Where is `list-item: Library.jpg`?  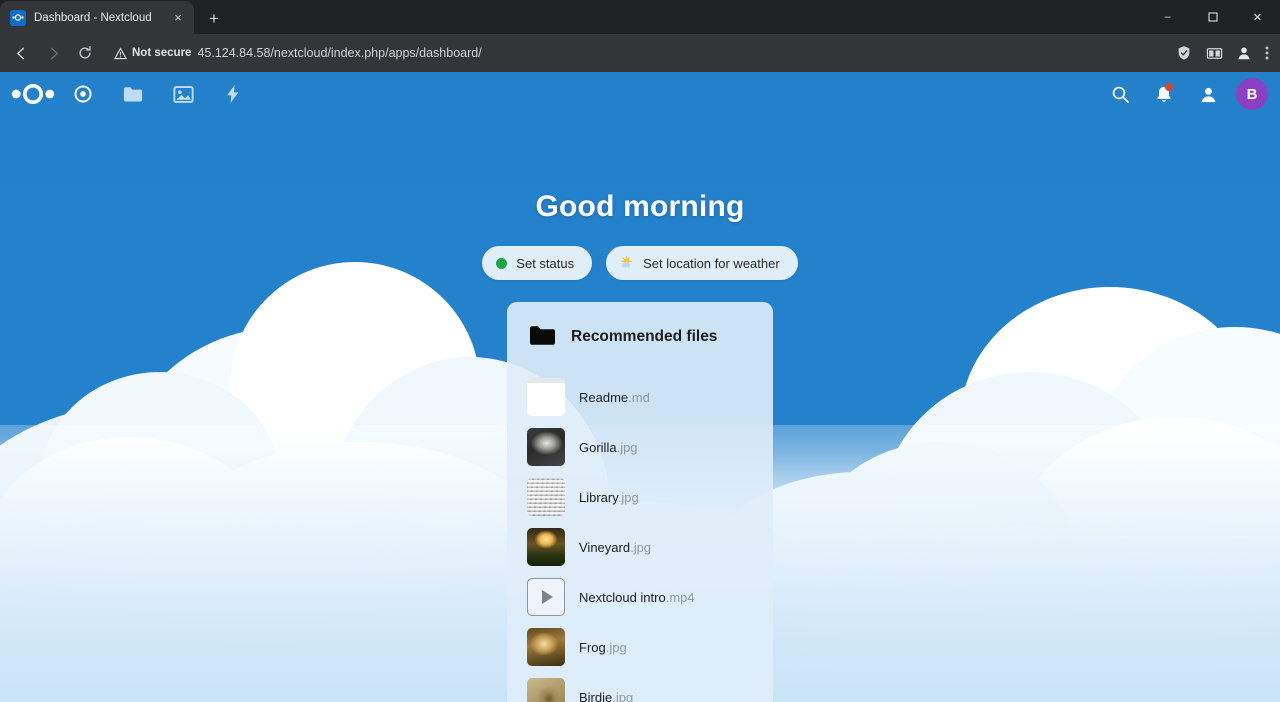 list-item: Library.jpg is located at coordinates (640, 497).